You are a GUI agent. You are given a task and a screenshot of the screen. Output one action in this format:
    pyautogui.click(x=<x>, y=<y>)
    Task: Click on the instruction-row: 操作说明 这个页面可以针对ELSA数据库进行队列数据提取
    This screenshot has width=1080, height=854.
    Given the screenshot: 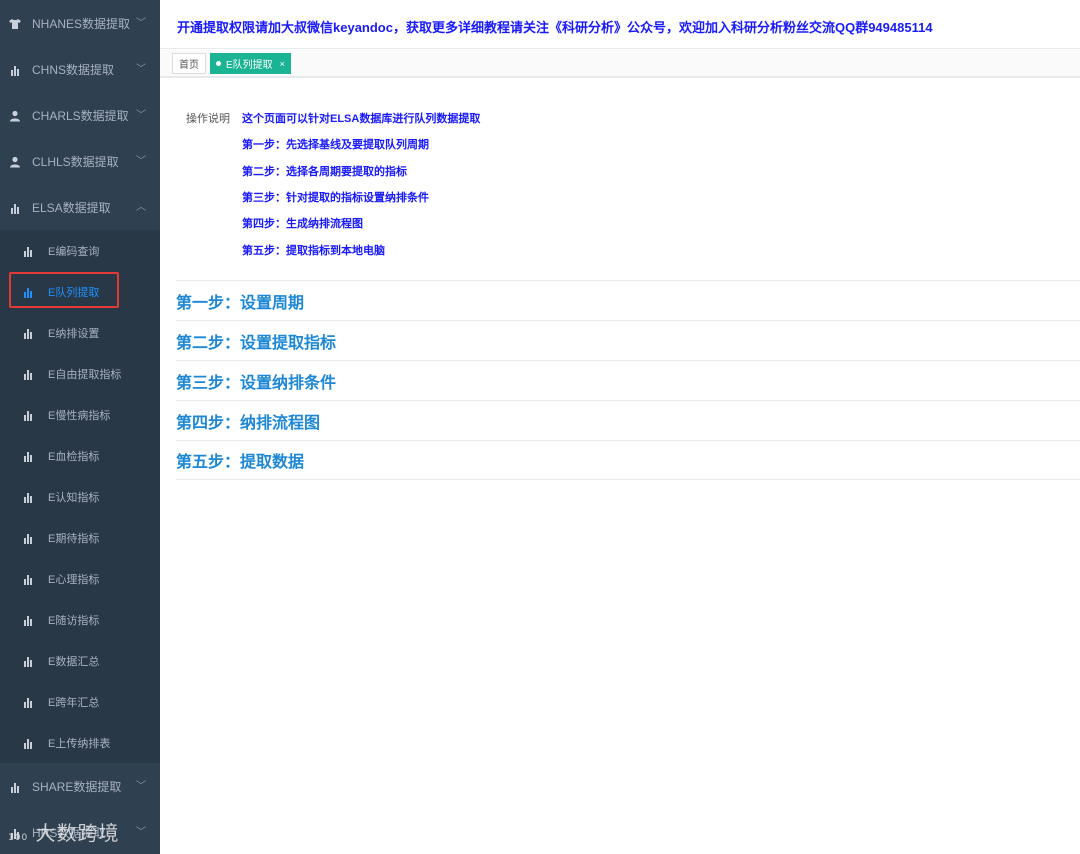 What is the action you would take?
    pyautogui.click(x=333, y=118)
    